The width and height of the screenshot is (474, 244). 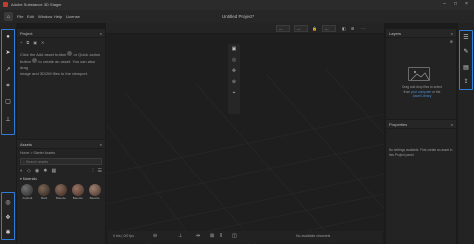 I want to click on camera-dropdown: ---, so click(x=283, y=28).